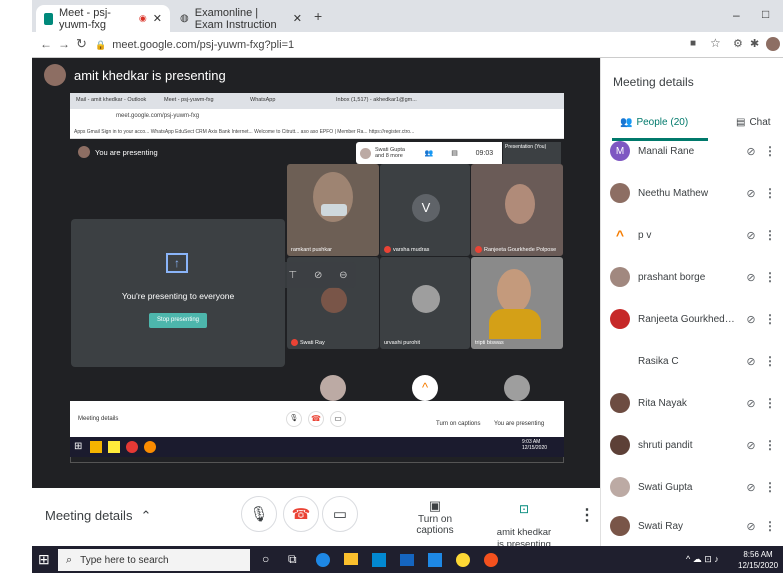  What do you see at coordinates (81, 44) in the screenshot?
I see `reload-icon: ↻` at bounding box center [81, 44].